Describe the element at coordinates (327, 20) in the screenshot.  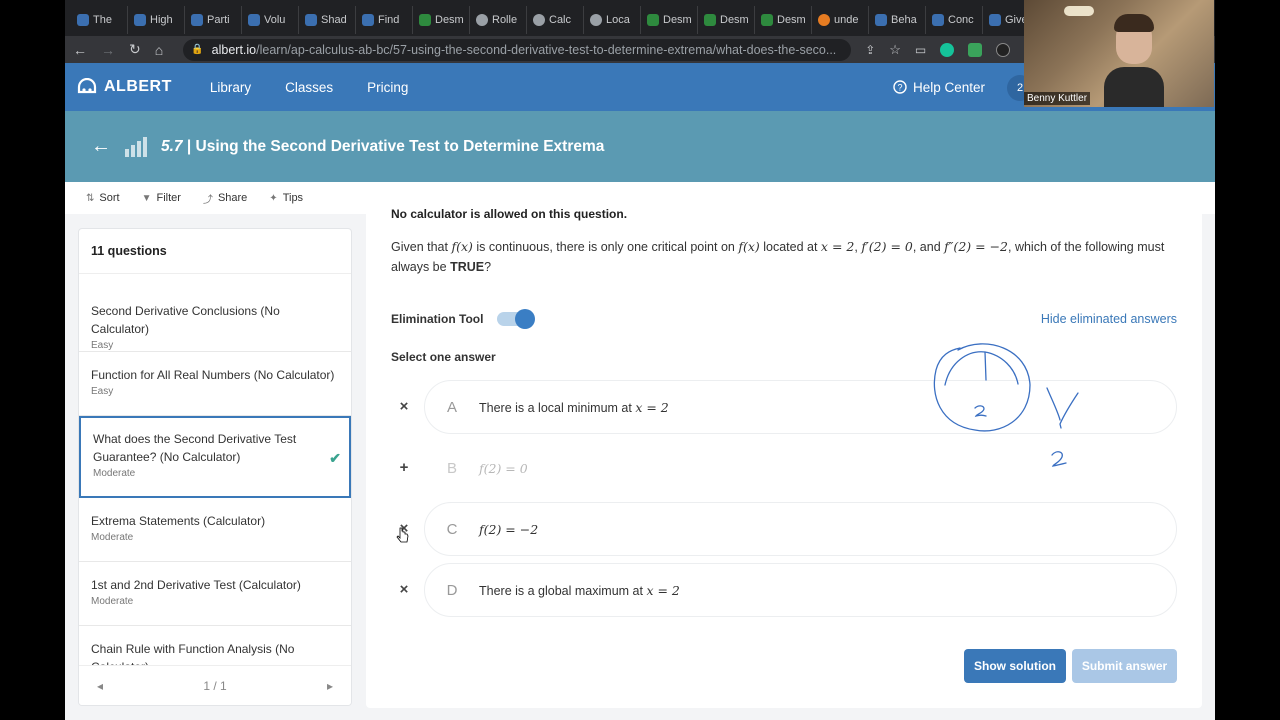
I see `browser-tab: Shad` at that location.